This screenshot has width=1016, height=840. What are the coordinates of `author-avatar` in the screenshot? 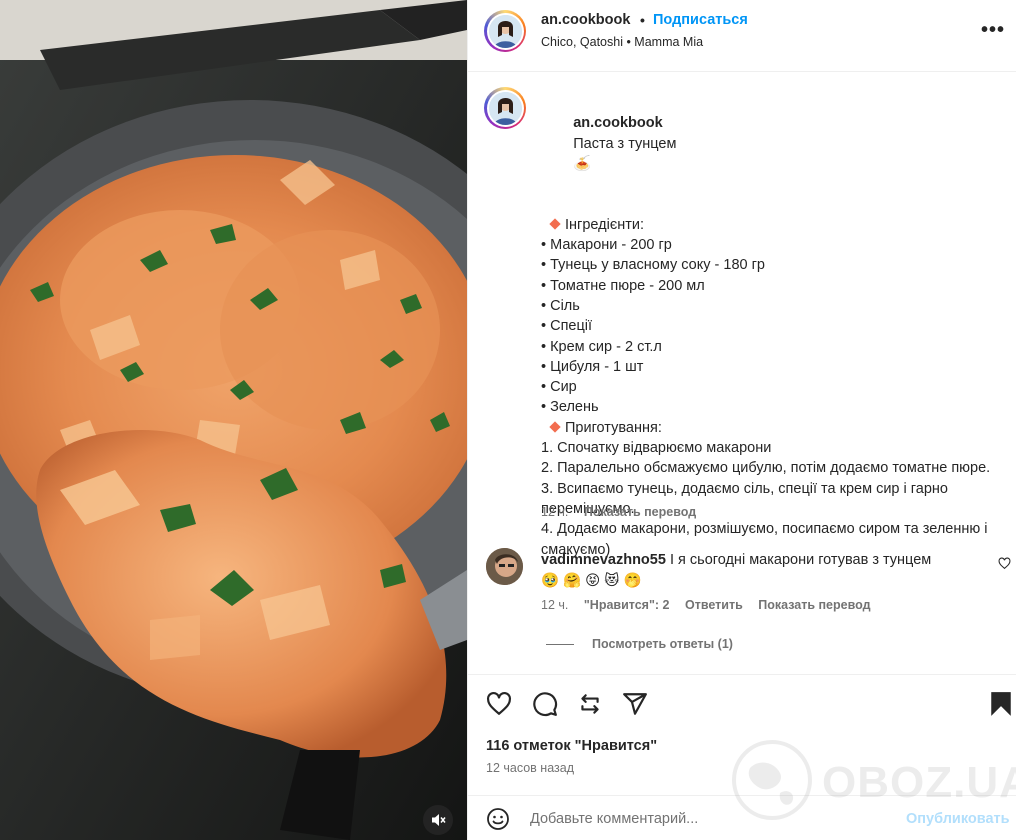 It's located at (505, 31).